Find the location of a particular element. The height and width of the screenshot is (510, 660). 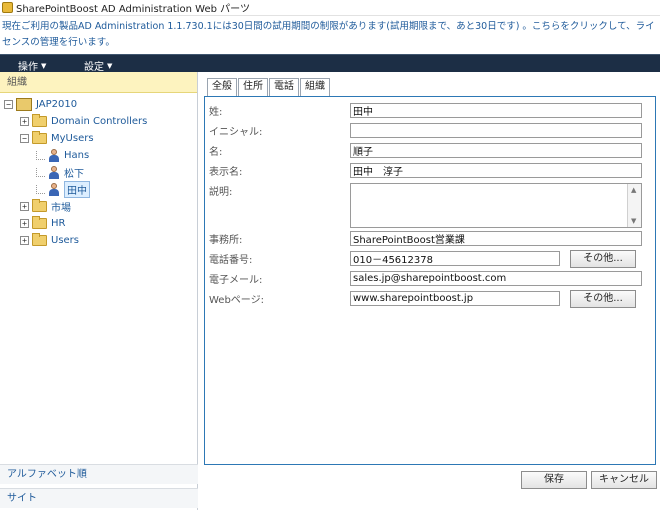

app-icon is located at coordinates (7, 7).